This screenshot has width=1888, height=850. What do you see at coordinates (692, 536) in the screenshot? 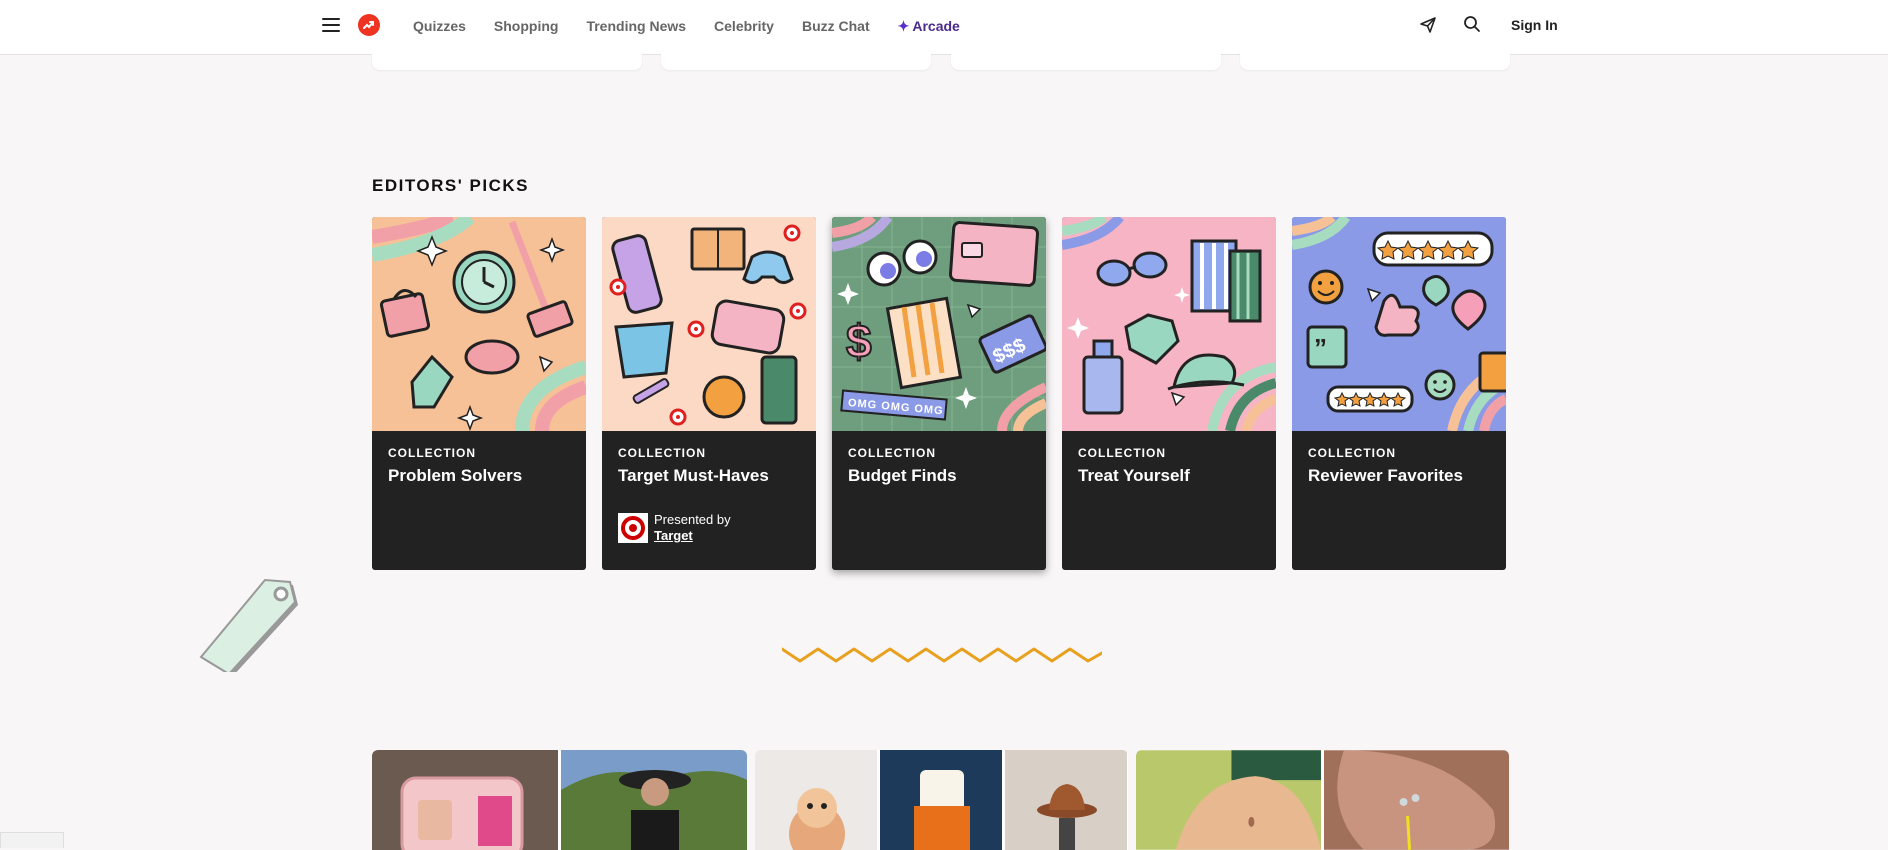
I see `sponsor-link: Target` at bounding box center [692, 536].